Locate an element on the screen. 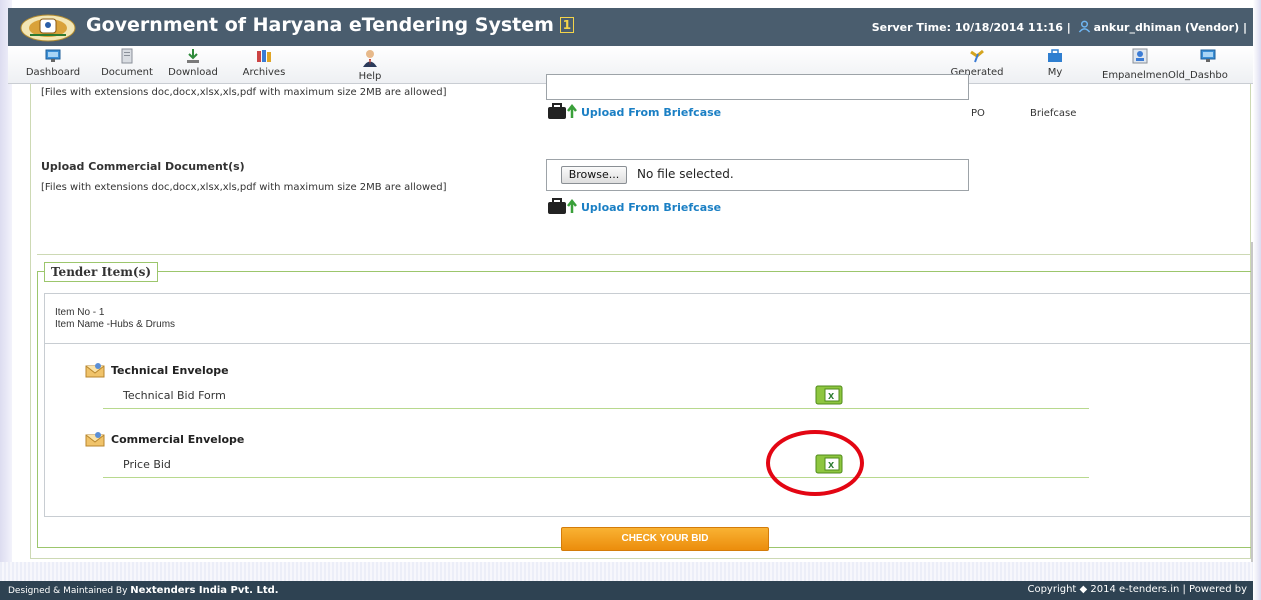  server-time: Server Time: 10/18/2014 11:16 is located at coordinates (967, 27).